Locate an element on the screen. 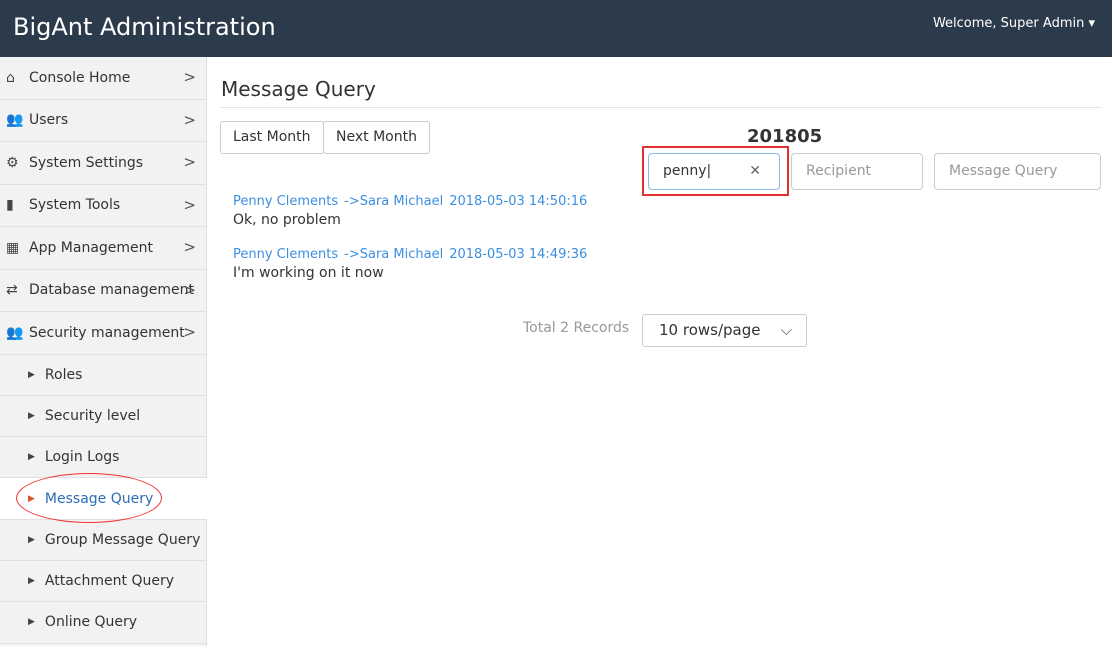 The width and height of the screenshot is (1112, 646). sidebar-item: ⌂ Console Home > is located at coordinates (103, 78).